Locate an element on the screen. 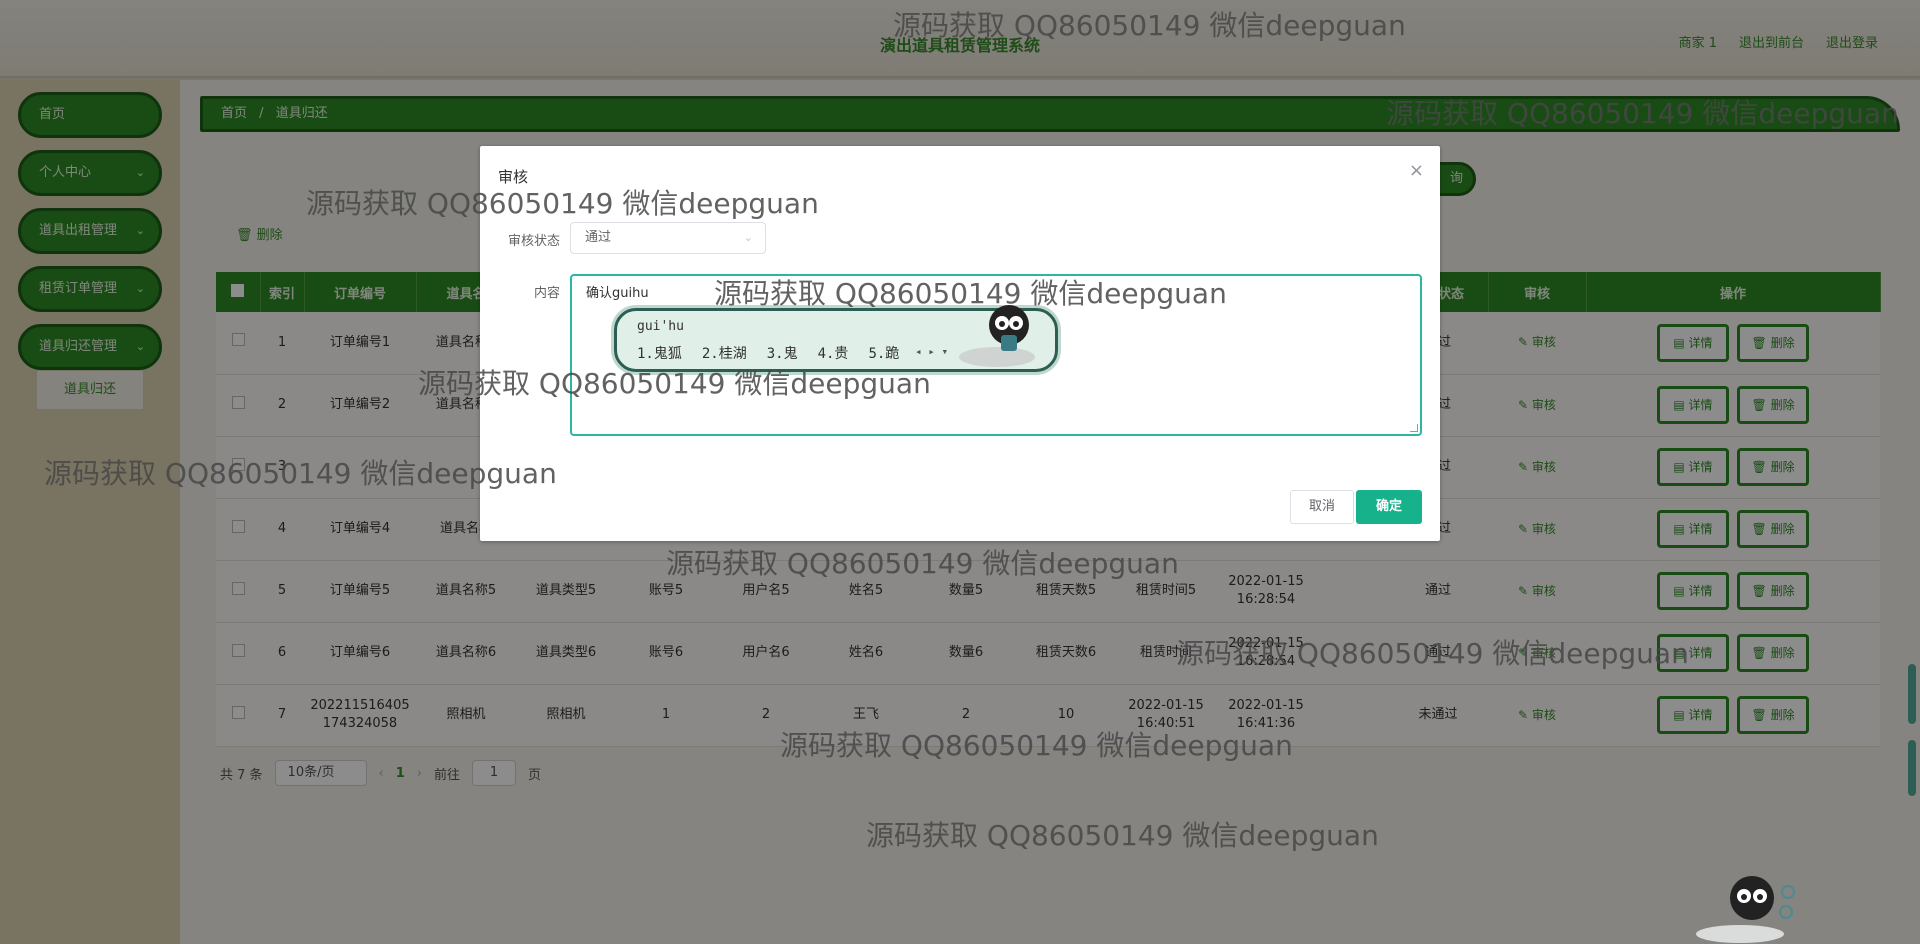 The height and width of the screenshot is (944, 1920). chevron-down-icon: ⌄ is located at coordinates (748, 237).